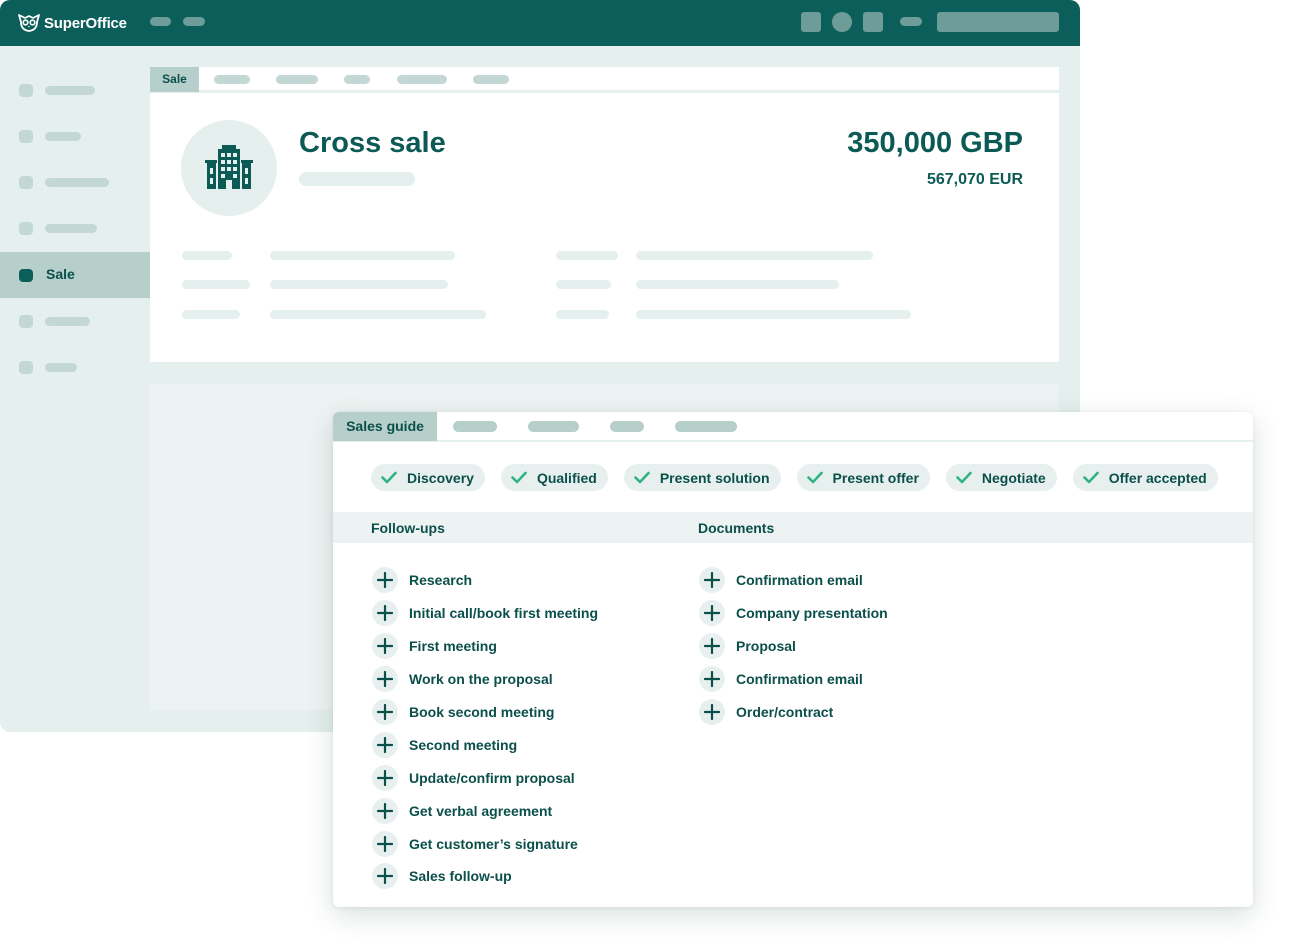  I want to click on tab-sale: Sale, so click(174, 79).